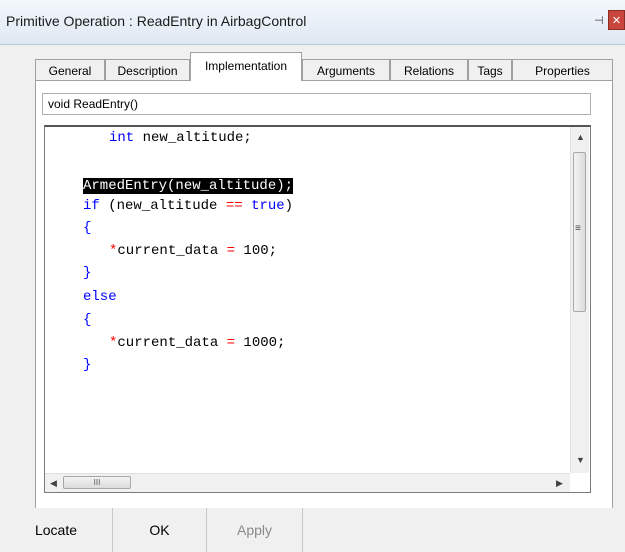 The image size is (625, 552). I want to click on code-text: new_altitude;, so click(193, 138).